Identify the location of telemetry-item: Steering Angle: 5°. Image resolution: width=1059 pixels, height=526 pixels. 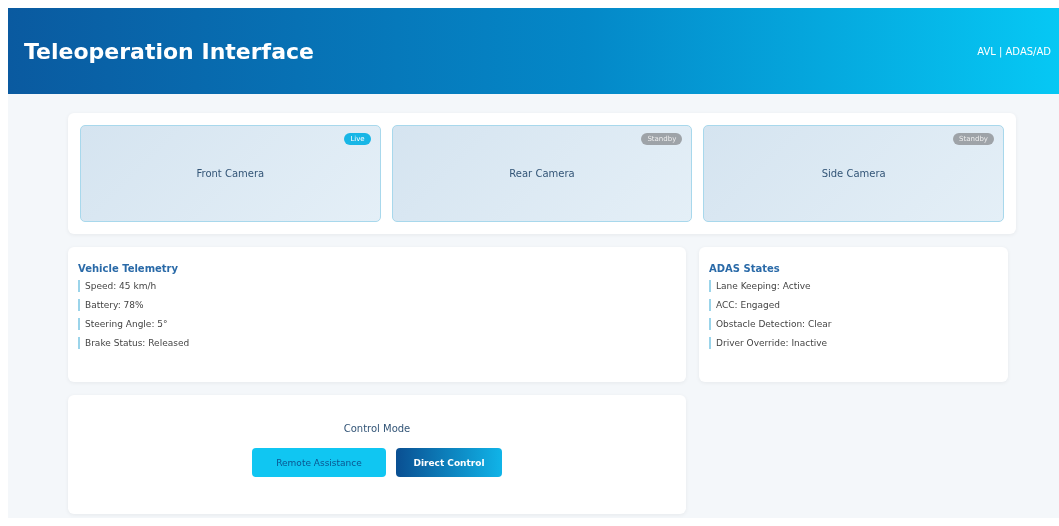
(377, 324).